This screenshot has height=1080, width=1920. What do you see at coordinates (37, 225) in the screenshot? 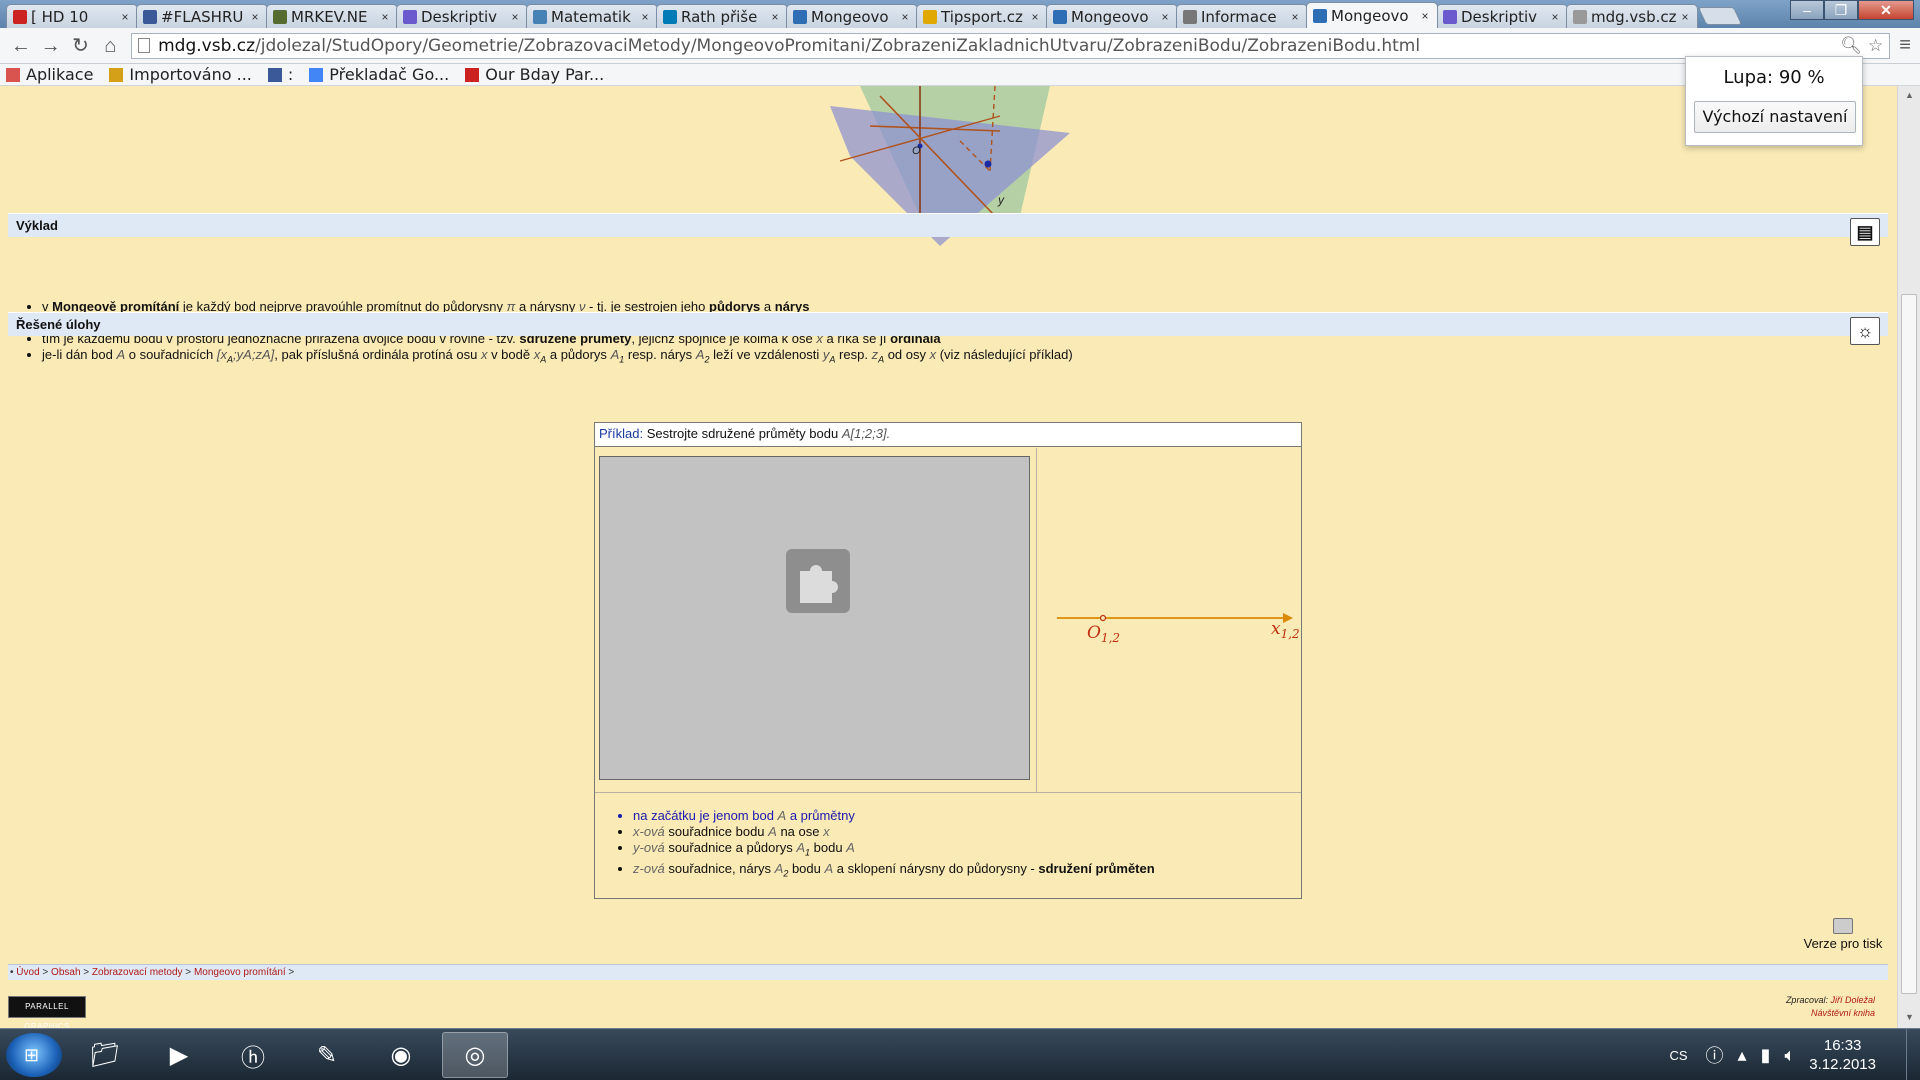
I see `section-vyklad-title: Výklad` at bounding box center [37, 225].